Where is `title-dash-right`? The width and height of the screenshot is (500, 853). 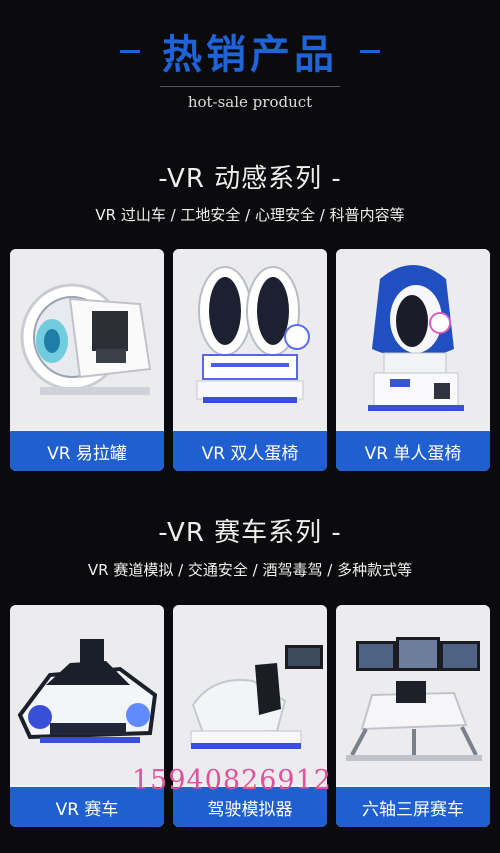 title-dash-right is located at coordinates (370, 51).